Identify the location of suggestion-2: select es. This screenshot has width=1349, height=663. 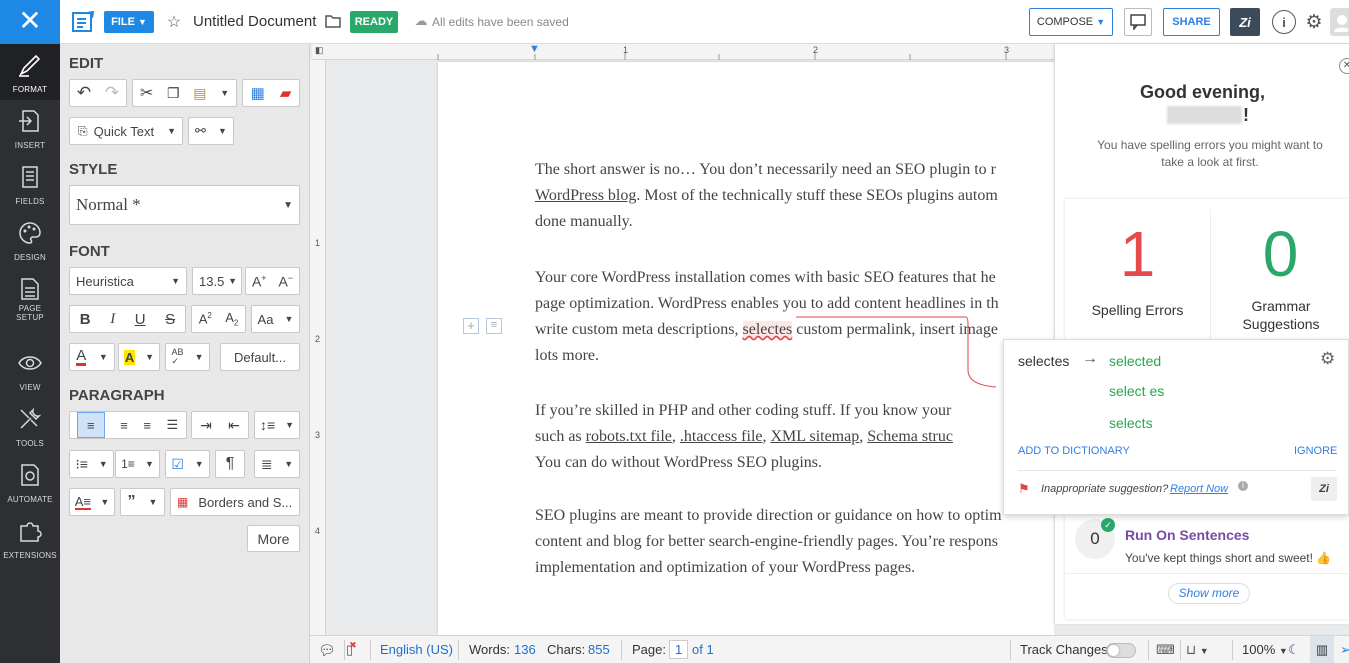
(1136, 391).